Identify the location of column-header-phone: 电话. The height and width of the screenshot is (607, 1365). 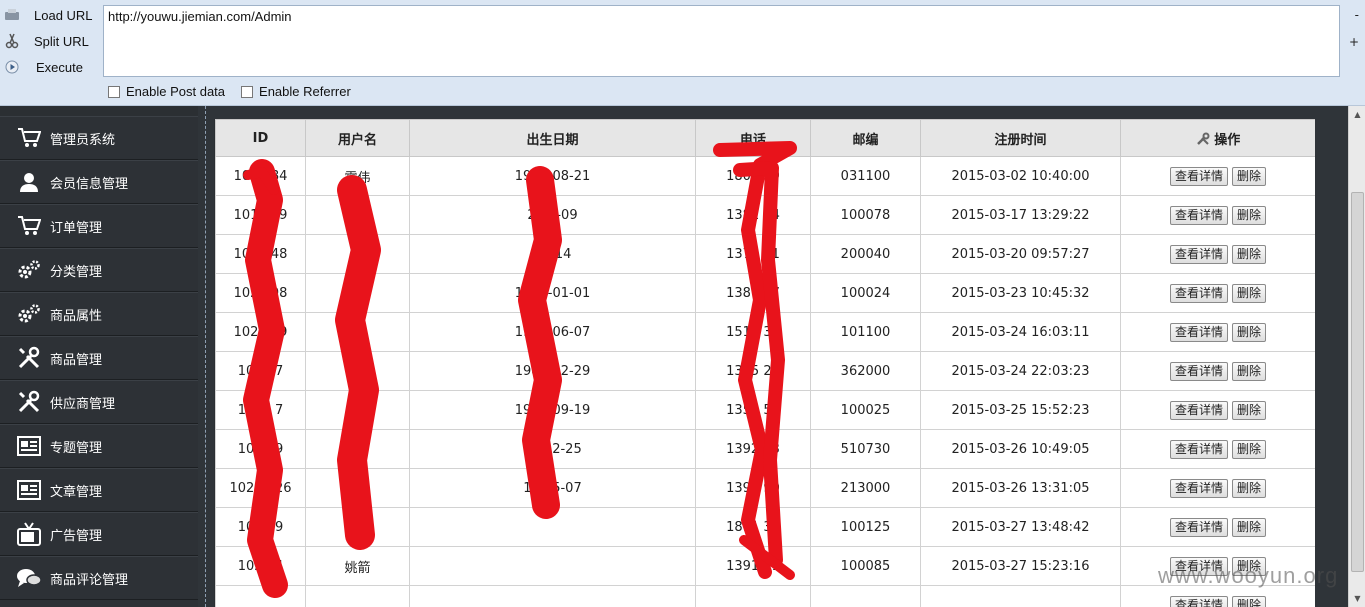
(753, 138).